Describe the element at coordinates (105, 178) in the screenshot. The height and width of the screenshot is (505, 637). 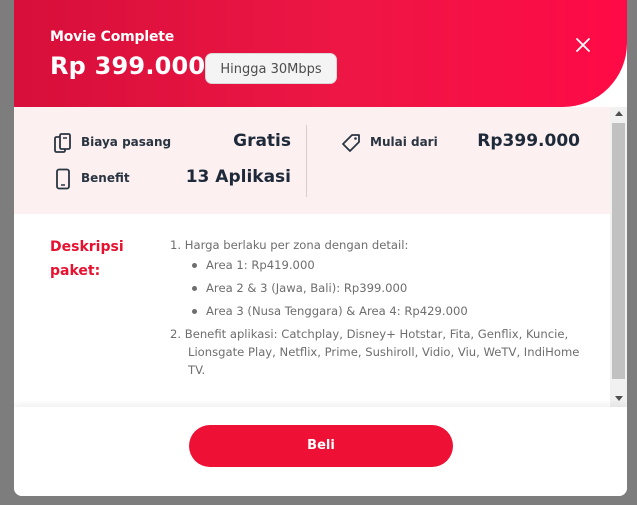
I see `benefit-label: Benefit` at that location.